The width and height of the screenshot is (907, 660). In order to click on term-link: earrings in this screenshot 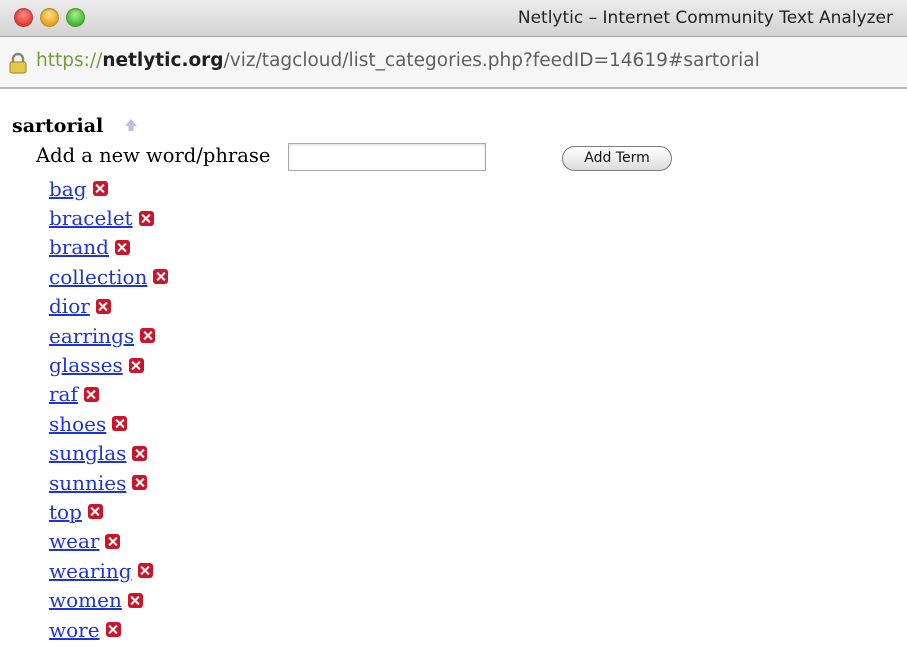, I will do `click(91, 336)`.